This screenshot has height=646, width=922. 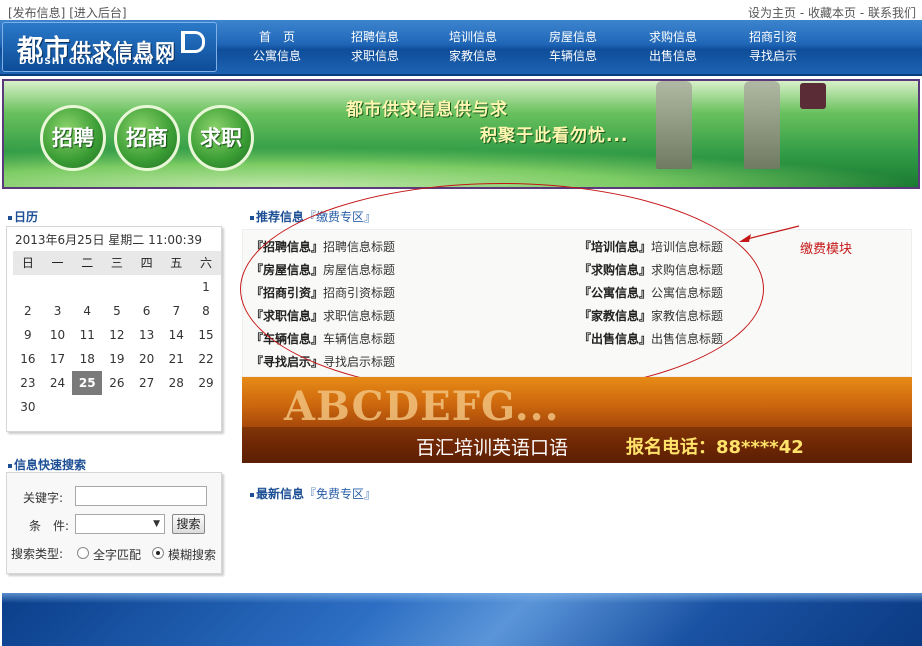 I want to click on nav-column-6: 招商引资 寻找启示, so click(x=773, y=47).